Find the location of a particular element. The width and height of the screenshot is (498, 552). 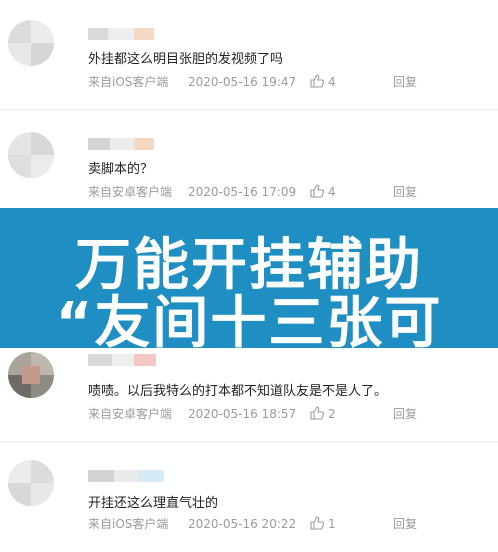

comment-time: 2020-05-16 17:09 is located at coordinates (242, 192).